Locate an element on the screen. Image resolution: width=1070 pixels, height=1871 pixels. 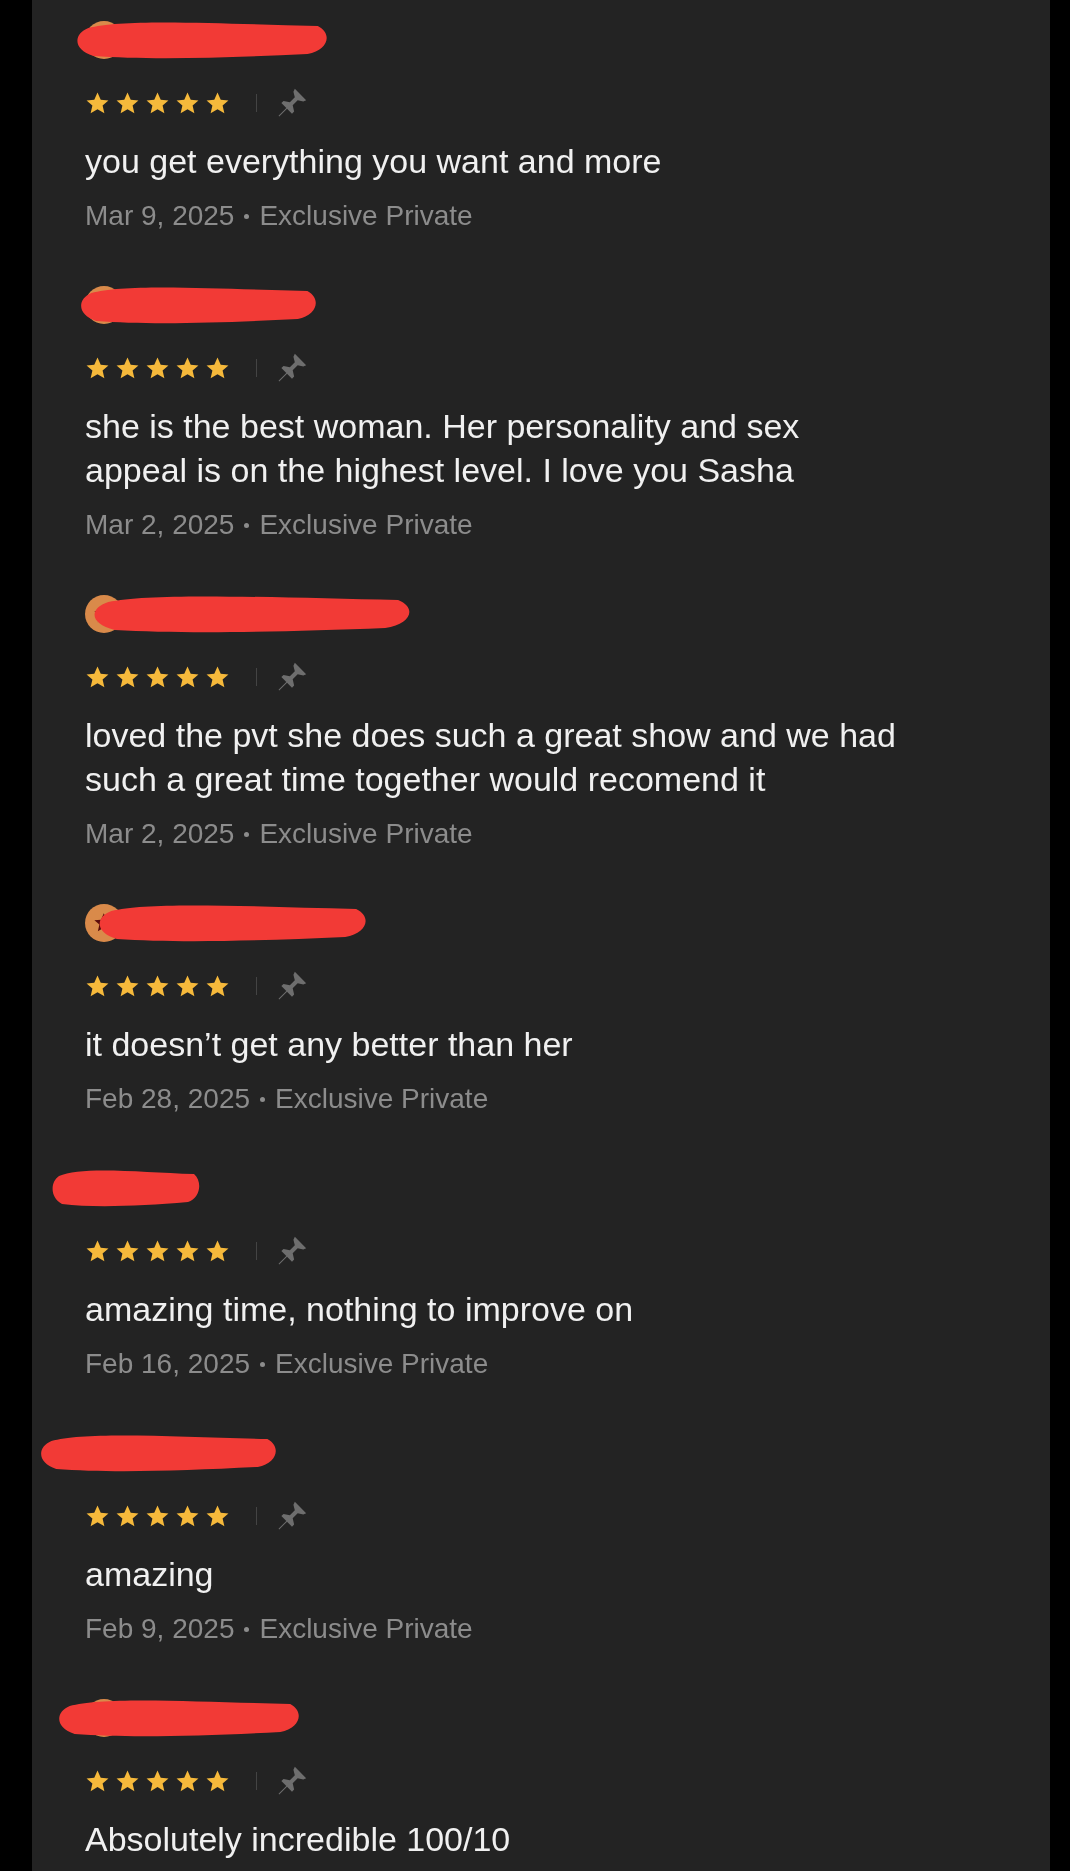
review-text: amazing time, nothing to improve on is located at coordinates (360, 1309).